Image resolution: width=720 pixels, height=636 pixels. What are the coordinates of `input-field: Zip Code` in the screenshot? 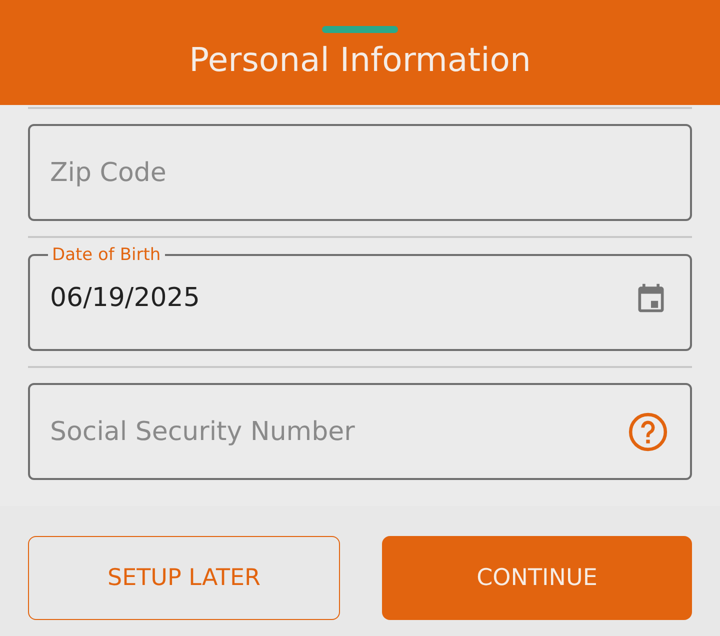 It's located at (360, 173).